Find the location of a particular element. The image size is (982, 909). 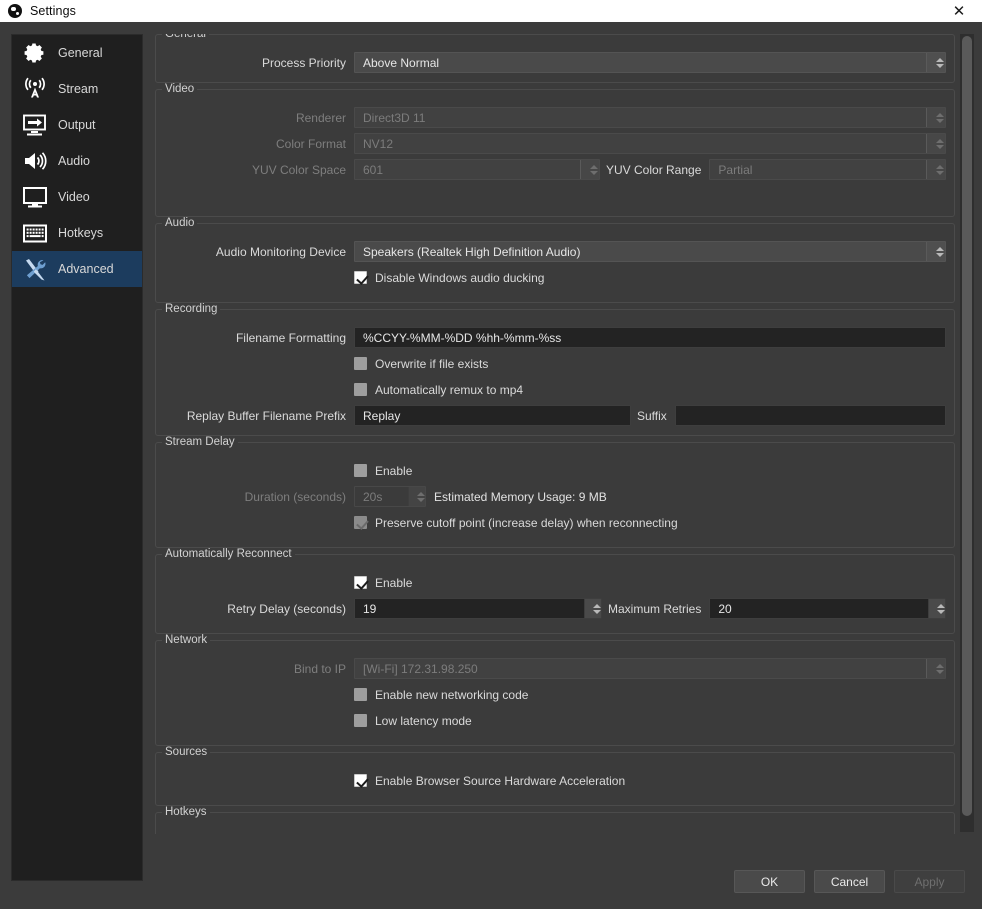

process-priority-combobox: Above Normal is located at coordinates (650, 62).